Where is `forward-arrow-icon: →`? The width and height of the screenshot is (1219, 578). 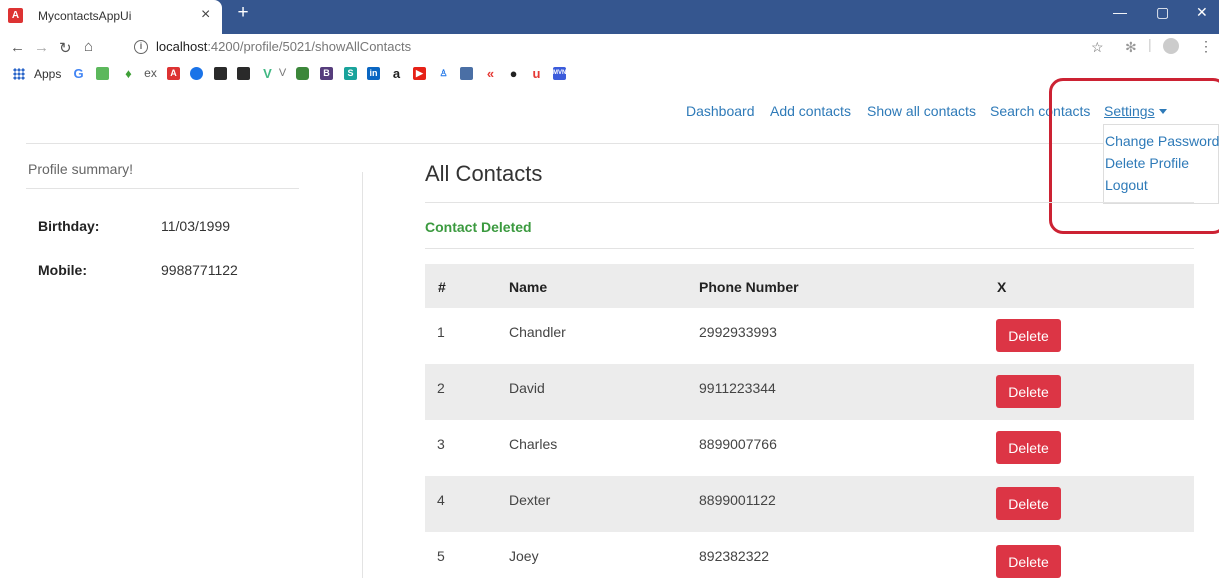
forward-arrow-icon: → is located at coordinates (41, 47).